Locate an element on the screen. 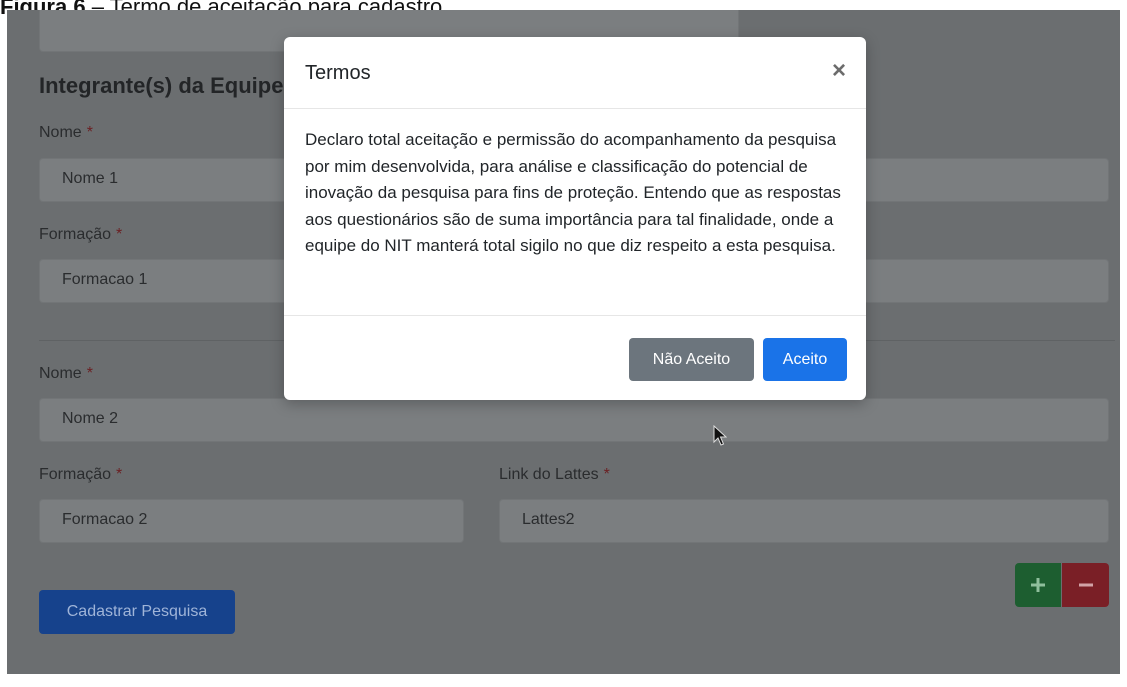  member2-name-value: Nome 2 is located at coordinates (90, 418).